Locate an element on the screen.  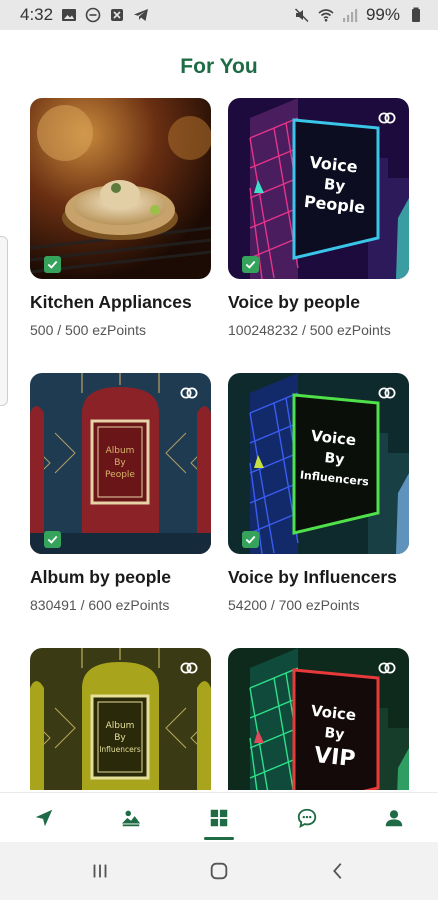
page-title: For You is located at coordinates (219, 66).